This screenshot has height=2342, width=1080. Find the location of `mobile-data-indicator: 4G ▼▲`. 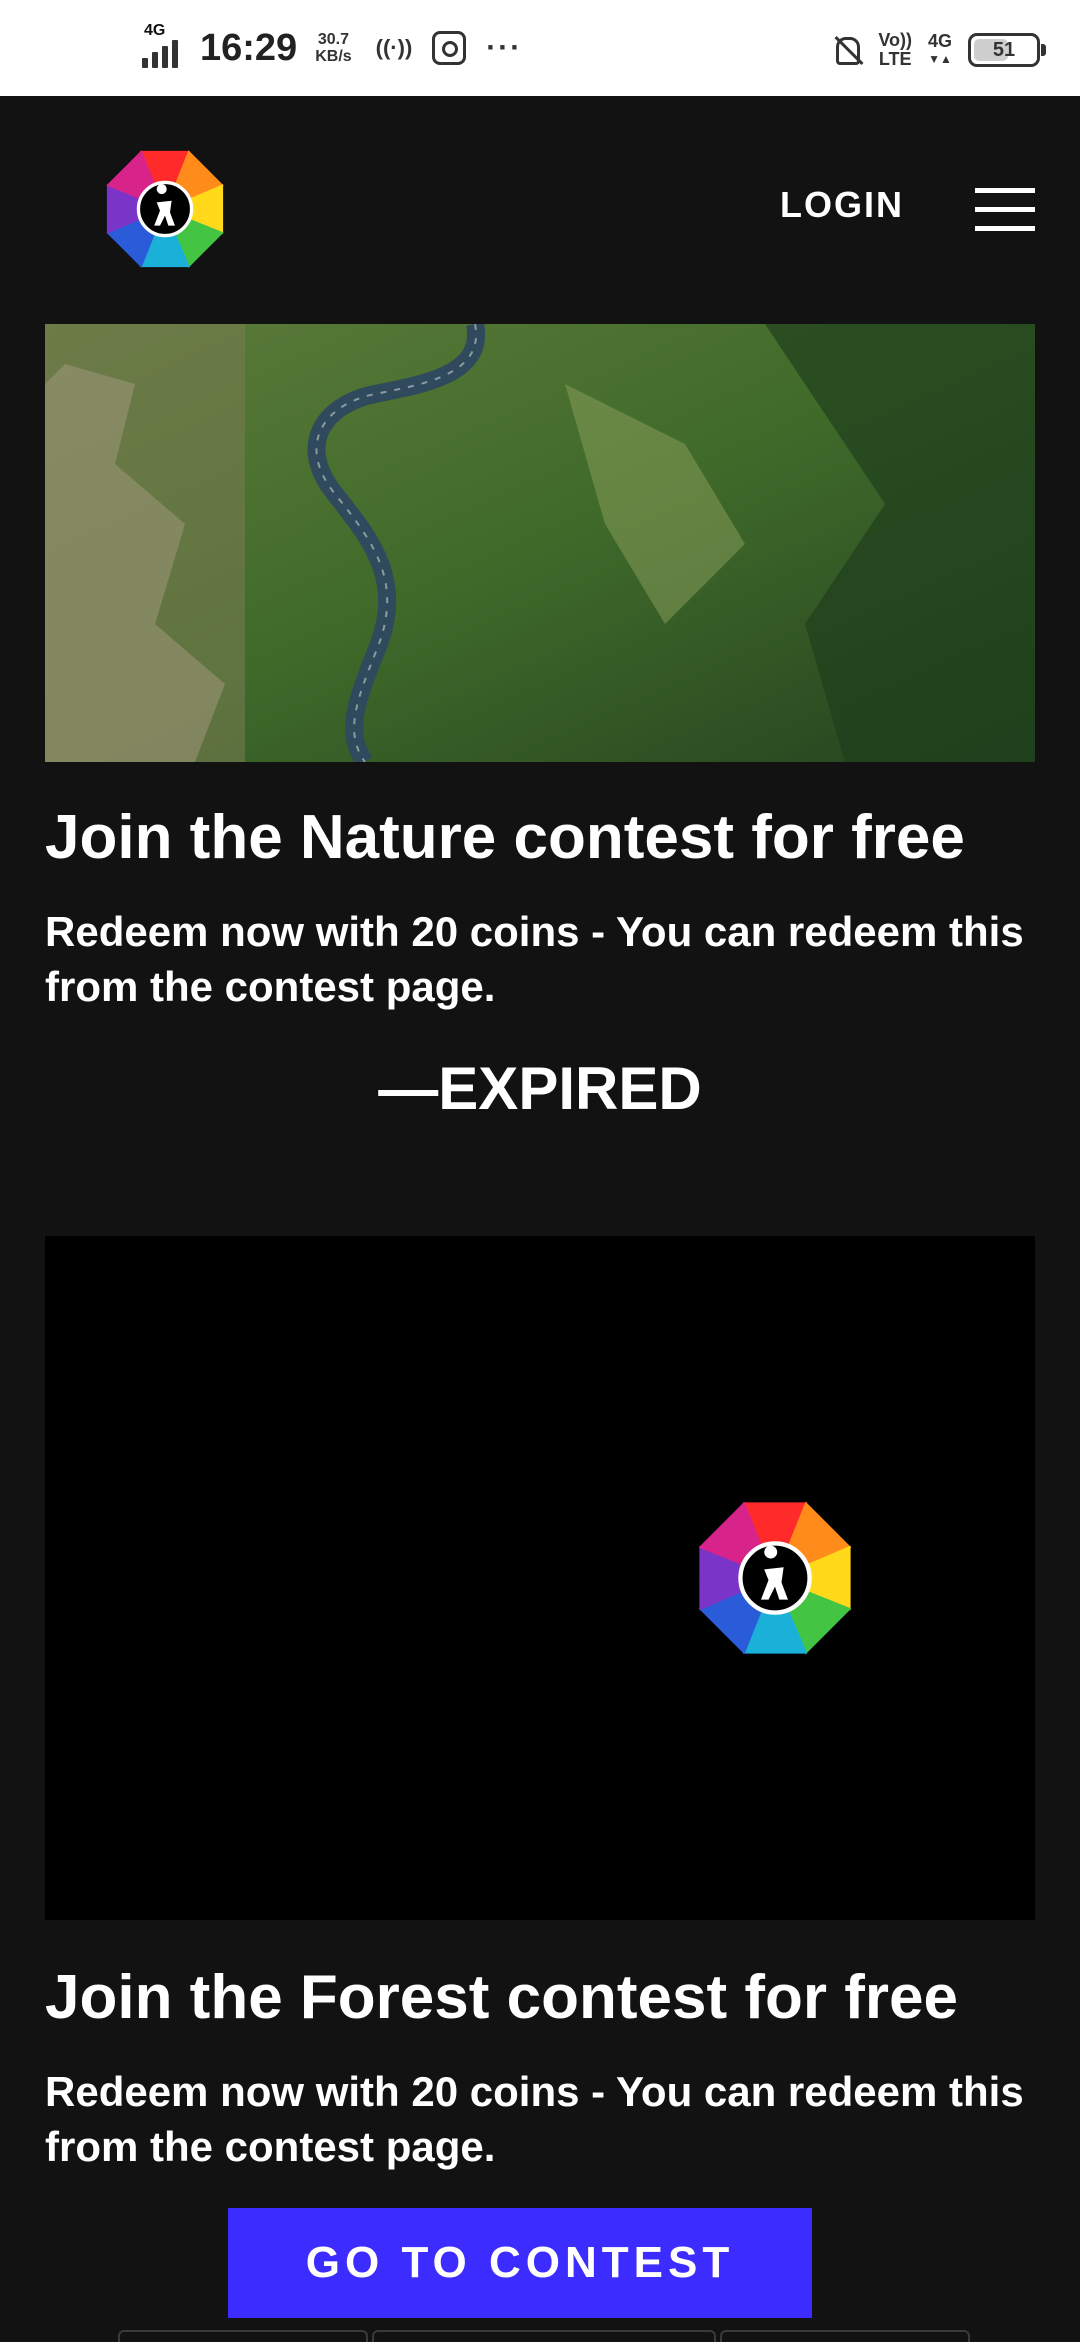

mobile-data-indicator: 4G ▼▲ is located at coordinates (940, 50).